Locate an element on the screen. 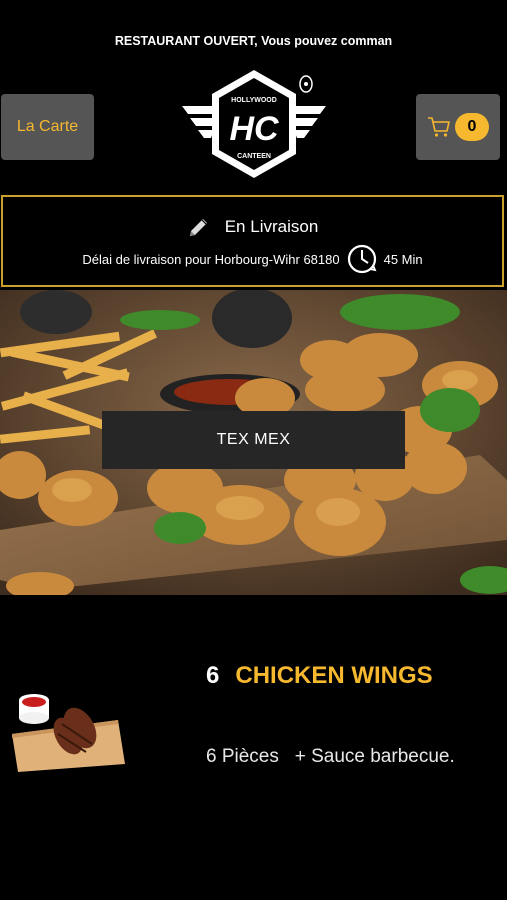 The height and width of the screenshot is (900, 507). delivery-mode-title: En Livraison is located at coordinates (271, 226).